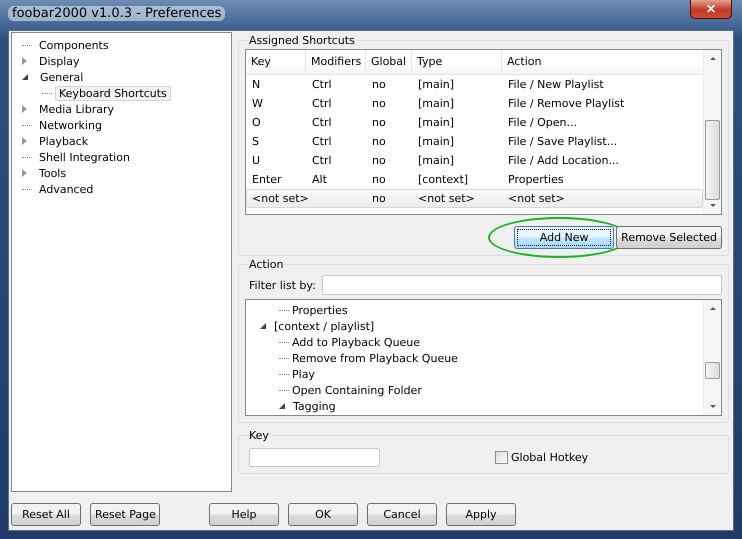 Image resolution: width=742 pixels, height=539 pixels. Describe the element at coordinates (303, 374) in the screenshot. I see `tree-item: Play` at that location.